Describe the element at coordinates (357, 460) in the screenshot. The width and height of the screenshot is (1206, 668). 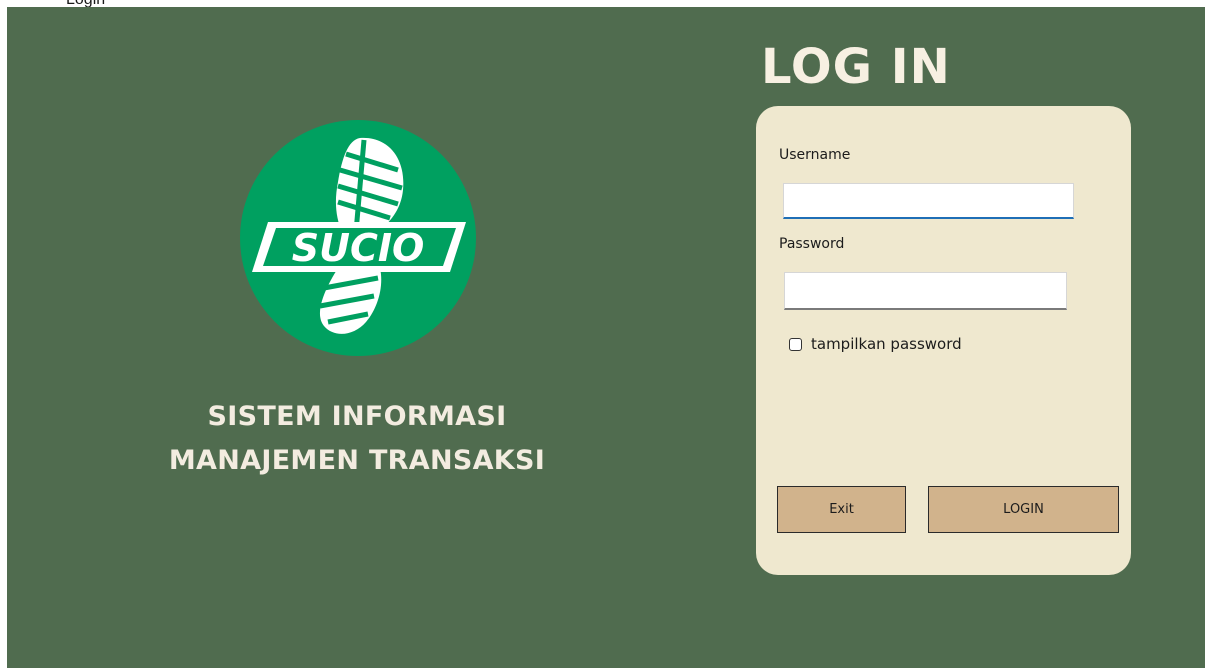
I see `app-subtitle-line2: MANAJEMEN TRANSAKSI` at that location.